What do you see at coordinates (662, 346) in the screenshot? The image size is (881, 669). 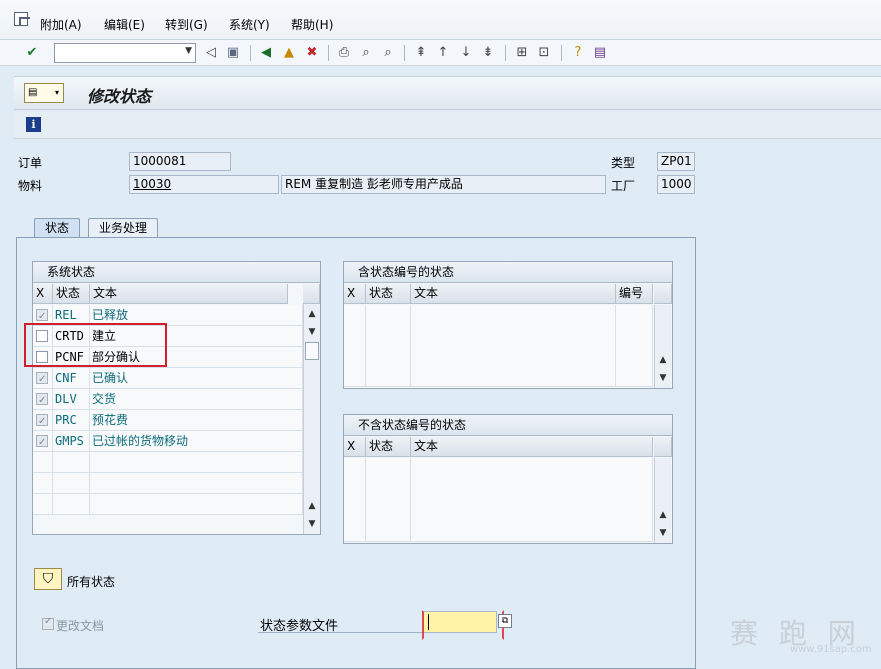 I see `status-with-number-scrollbar: ▲ ▼` at bounding box center [662, 346].